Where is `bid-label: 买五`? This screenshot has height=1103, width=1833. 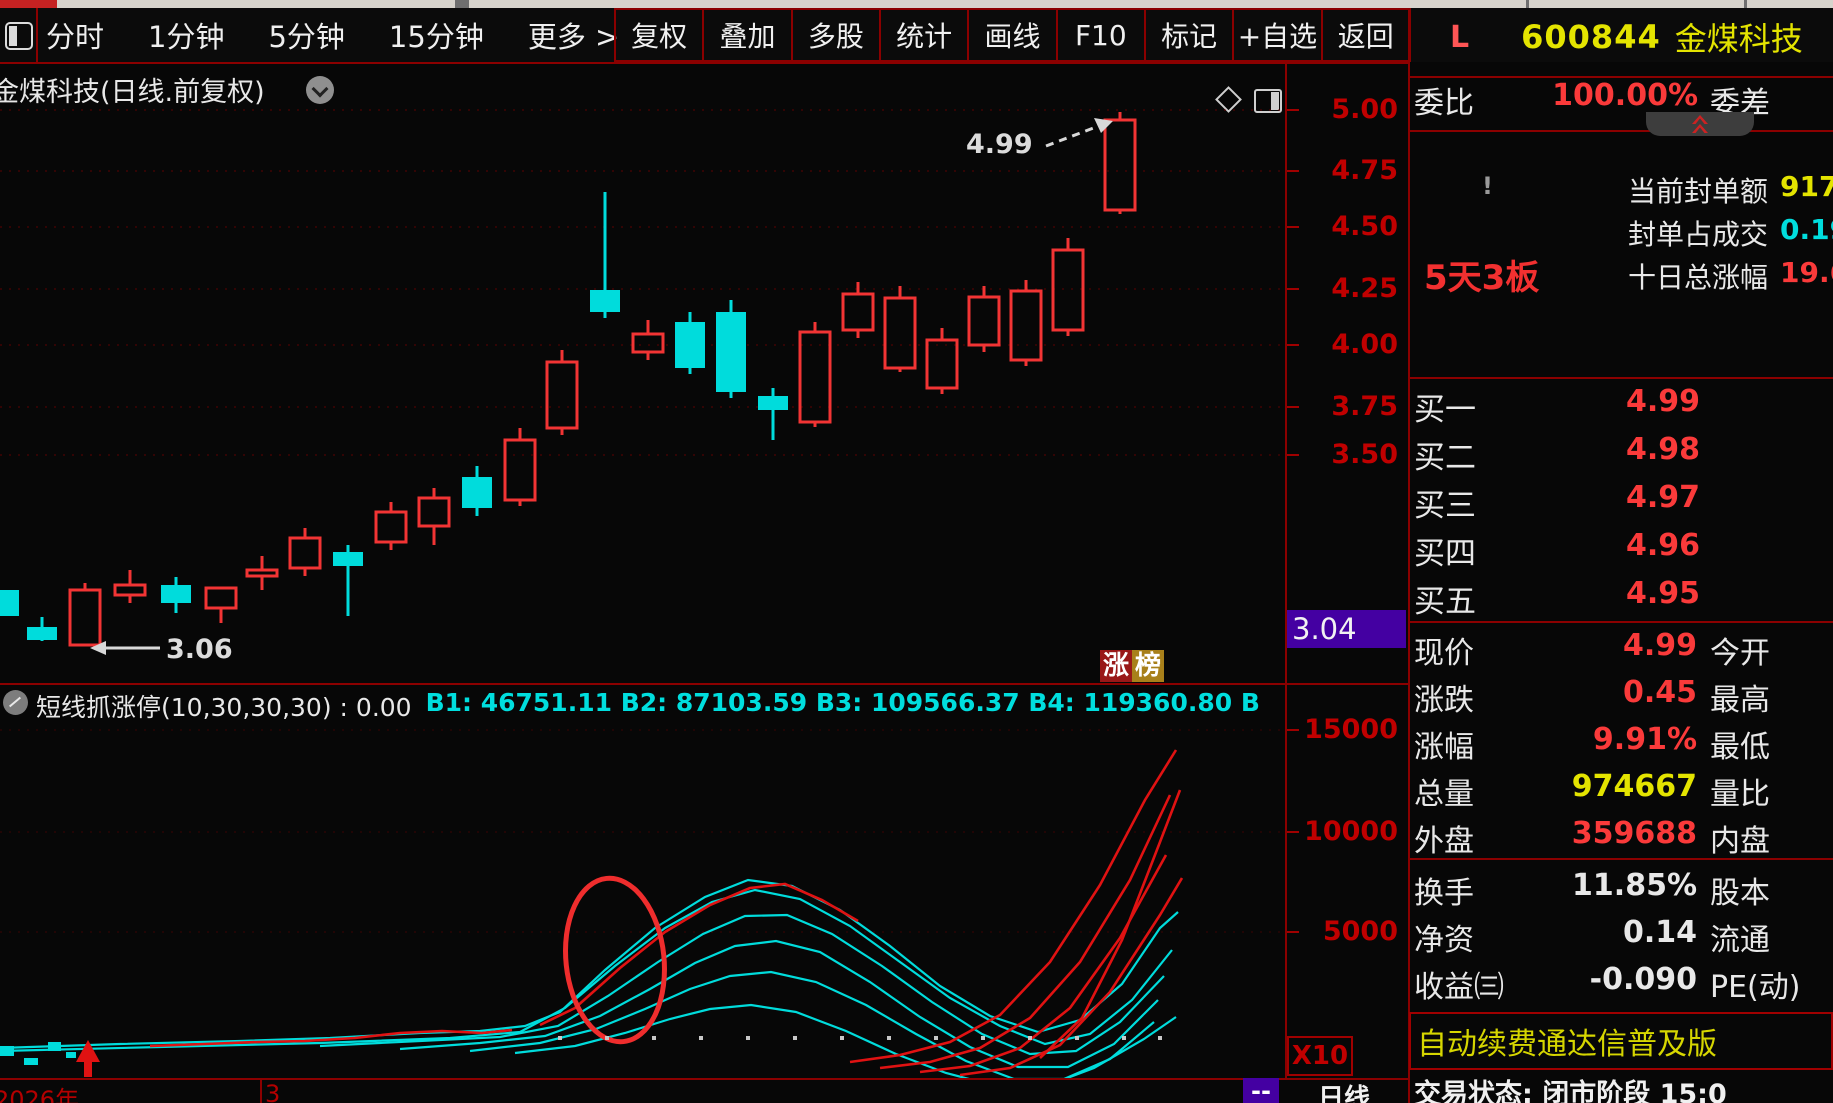 bid-label: 买五 is located at coordinates (1445, 602).